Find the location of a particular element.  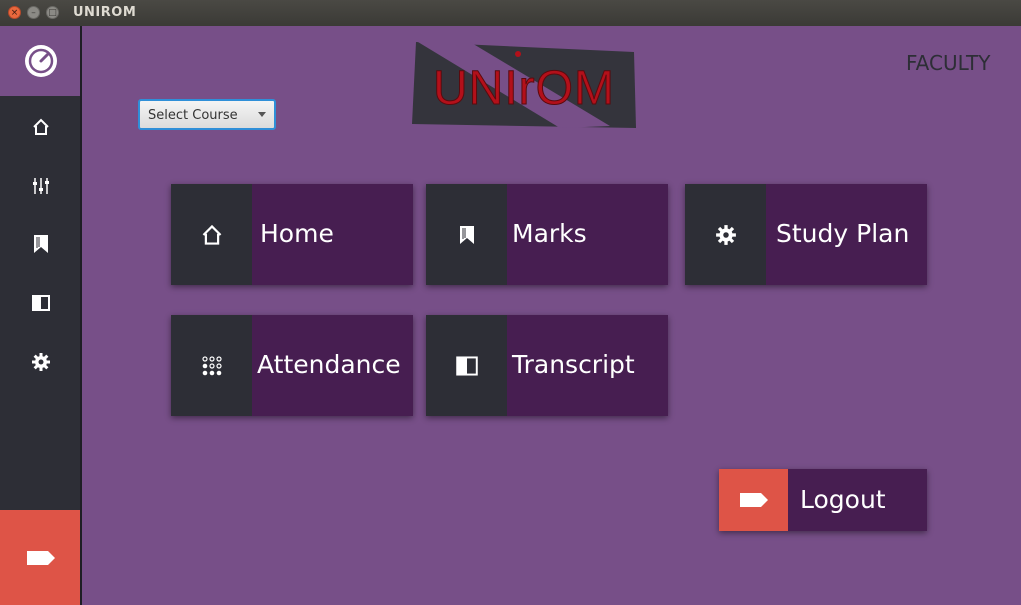

sidebar-item-dashboard is located at coordinates (40, 61).